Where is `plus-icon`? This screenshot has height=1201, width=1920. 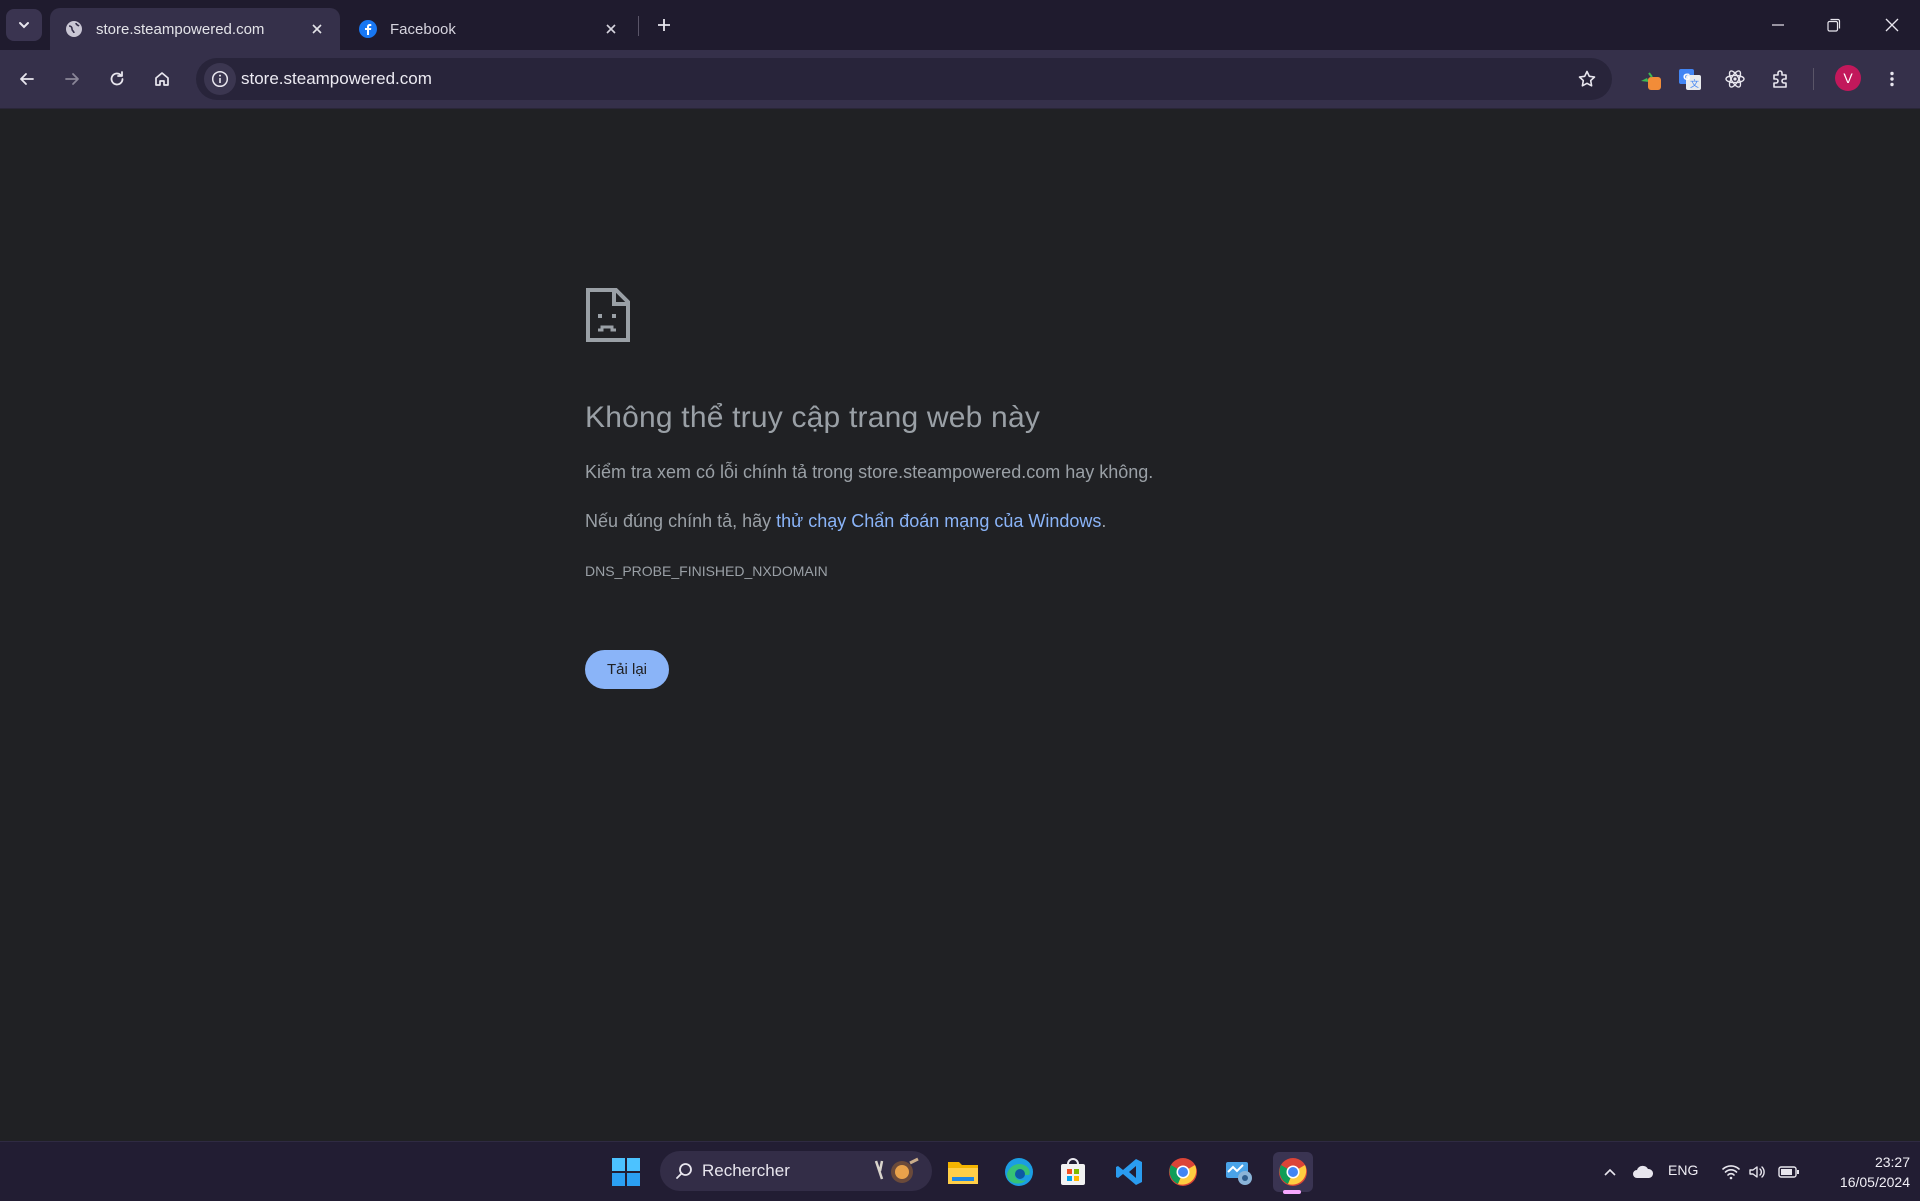 plus-icon is located at coordinates (664, 25).